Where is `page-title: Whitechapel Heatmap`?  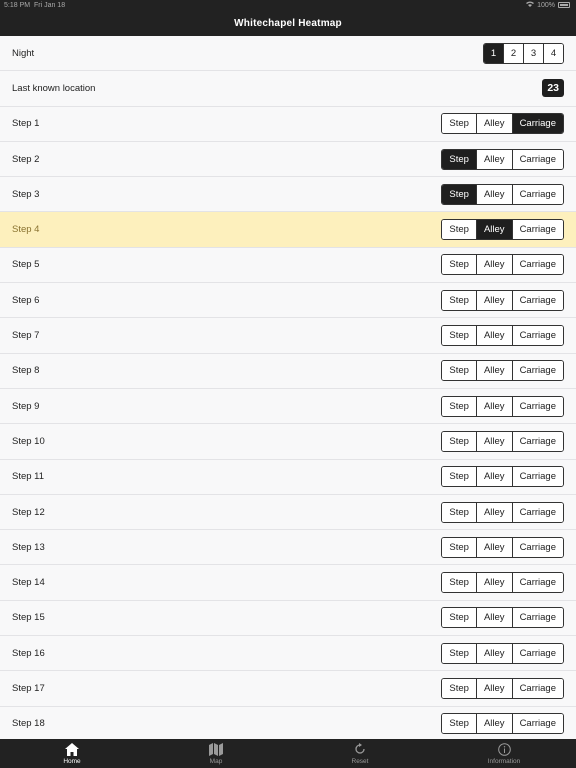
page-title: Whitechapel Heatmap is located at coordinates (288, 23).